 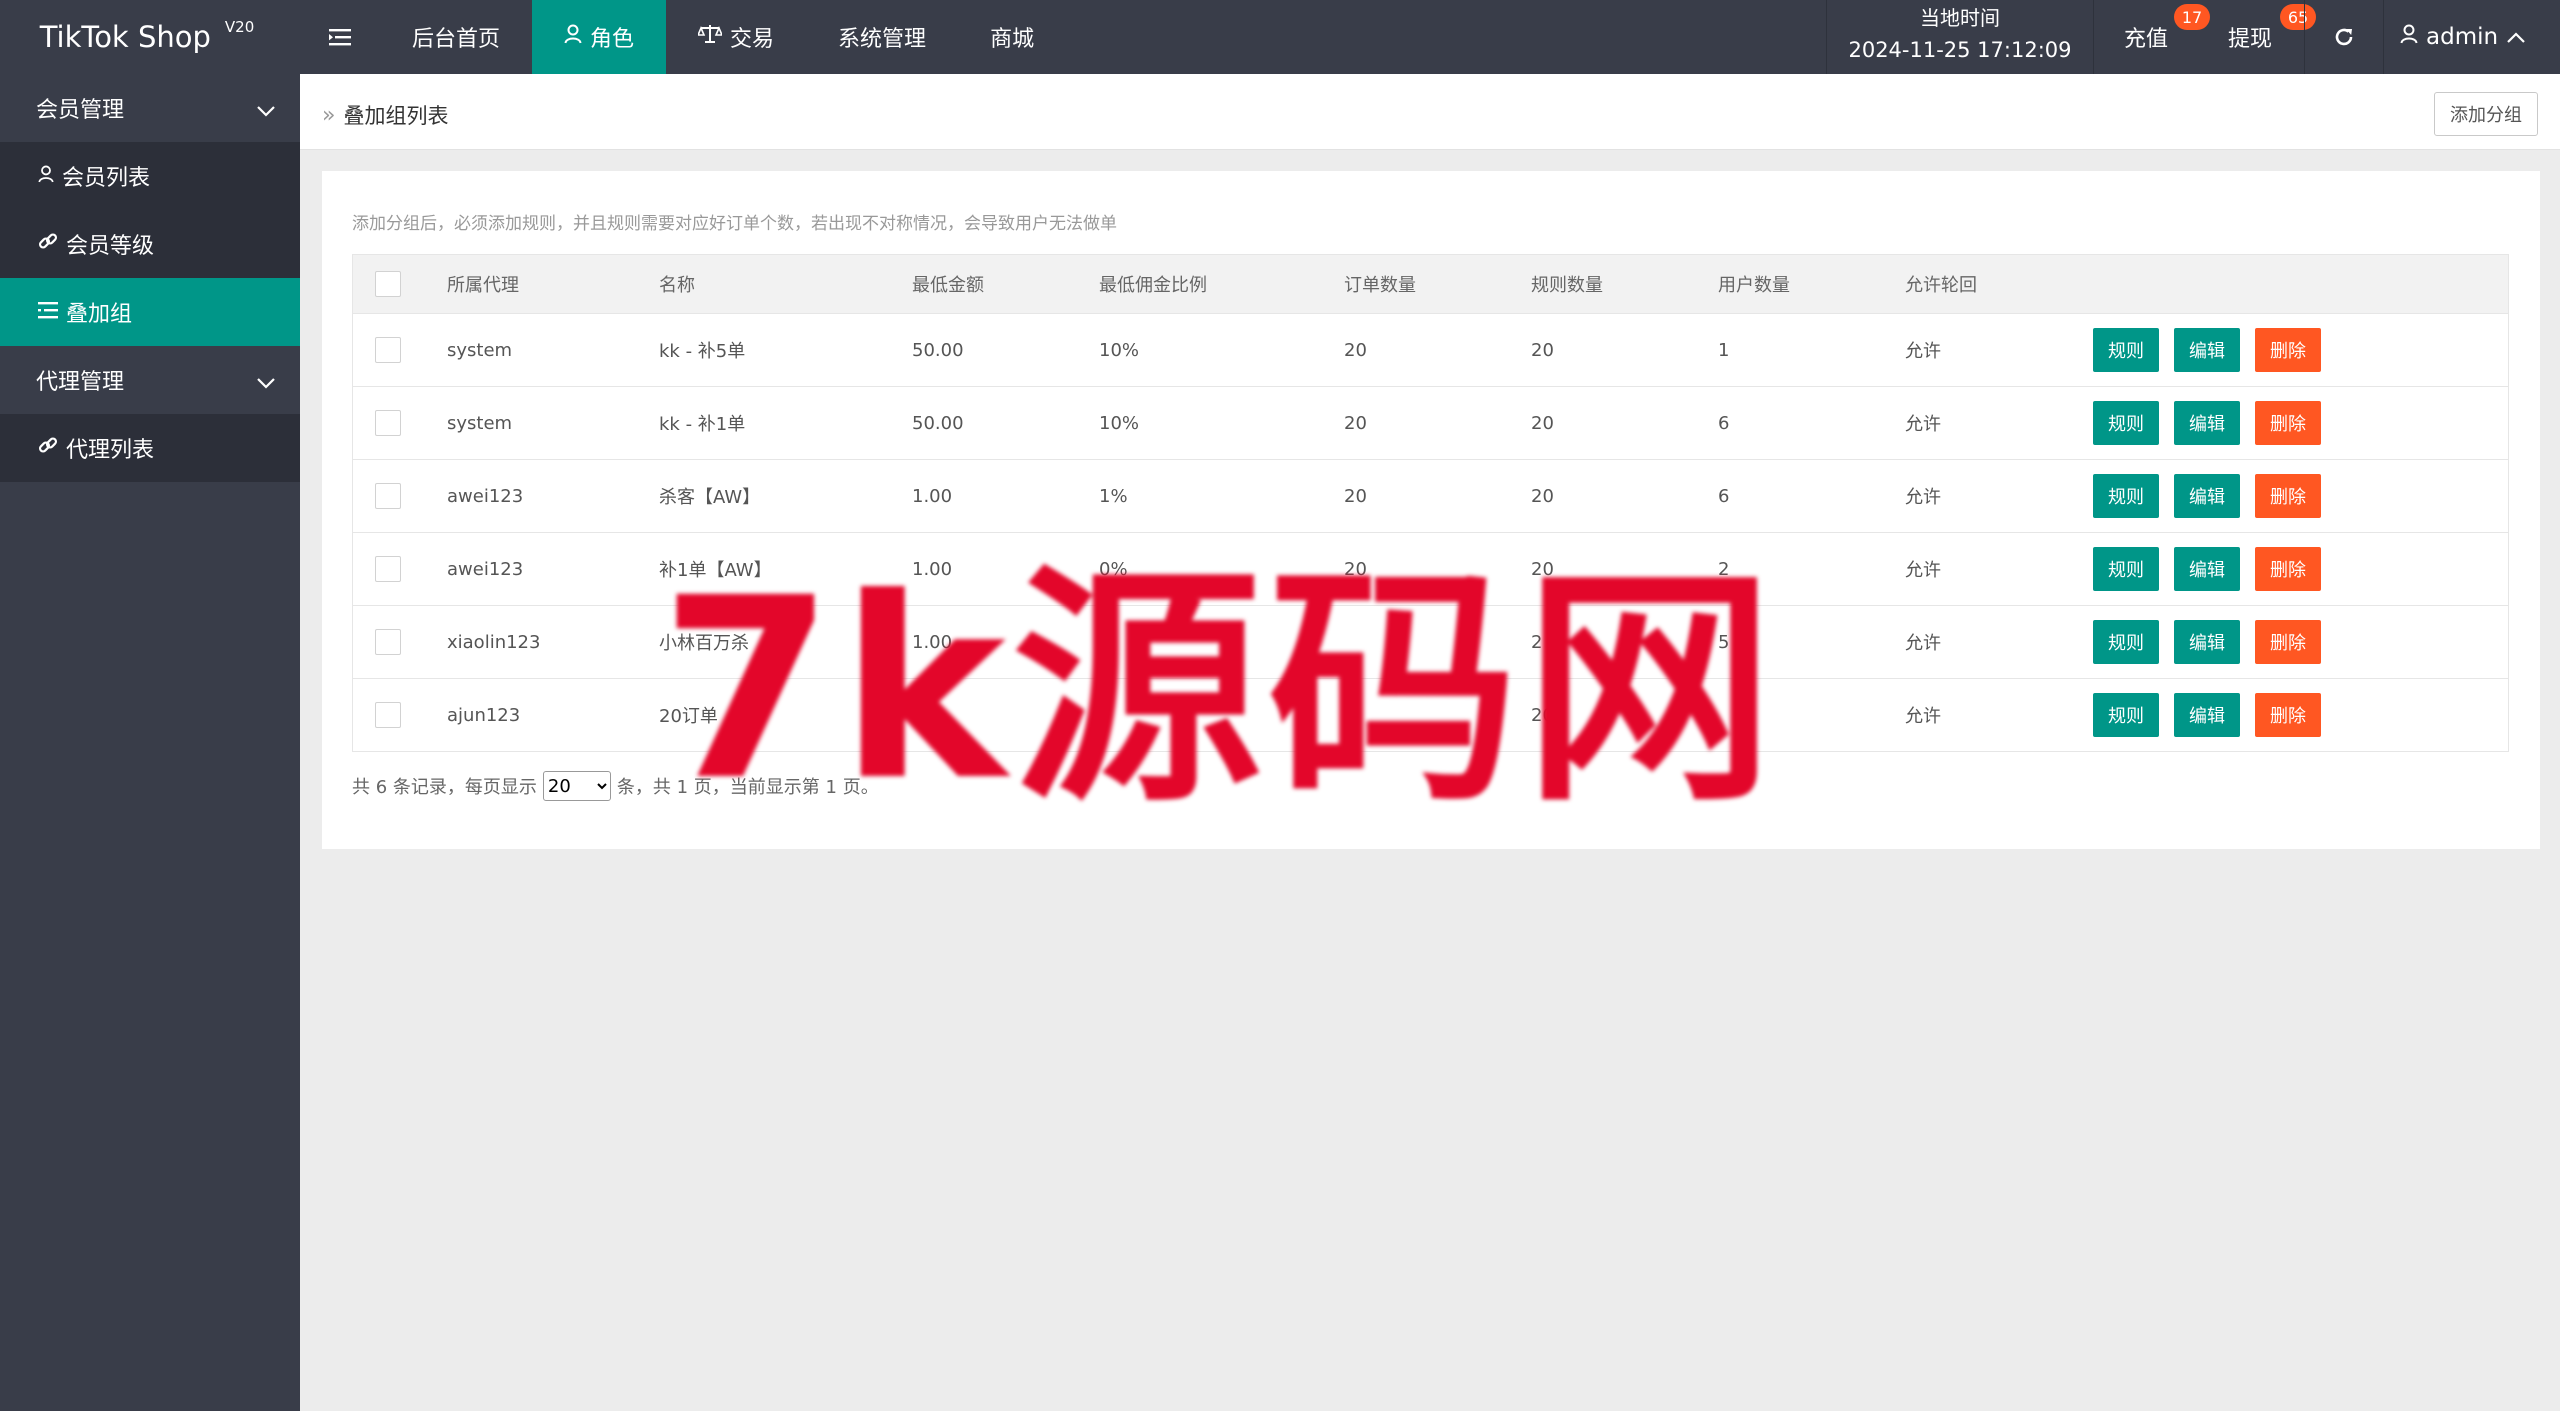 What do you see at coordinates (2344, 37) in the screenshot?
I see `refresh-icon` at bounding box center [2344, 37].